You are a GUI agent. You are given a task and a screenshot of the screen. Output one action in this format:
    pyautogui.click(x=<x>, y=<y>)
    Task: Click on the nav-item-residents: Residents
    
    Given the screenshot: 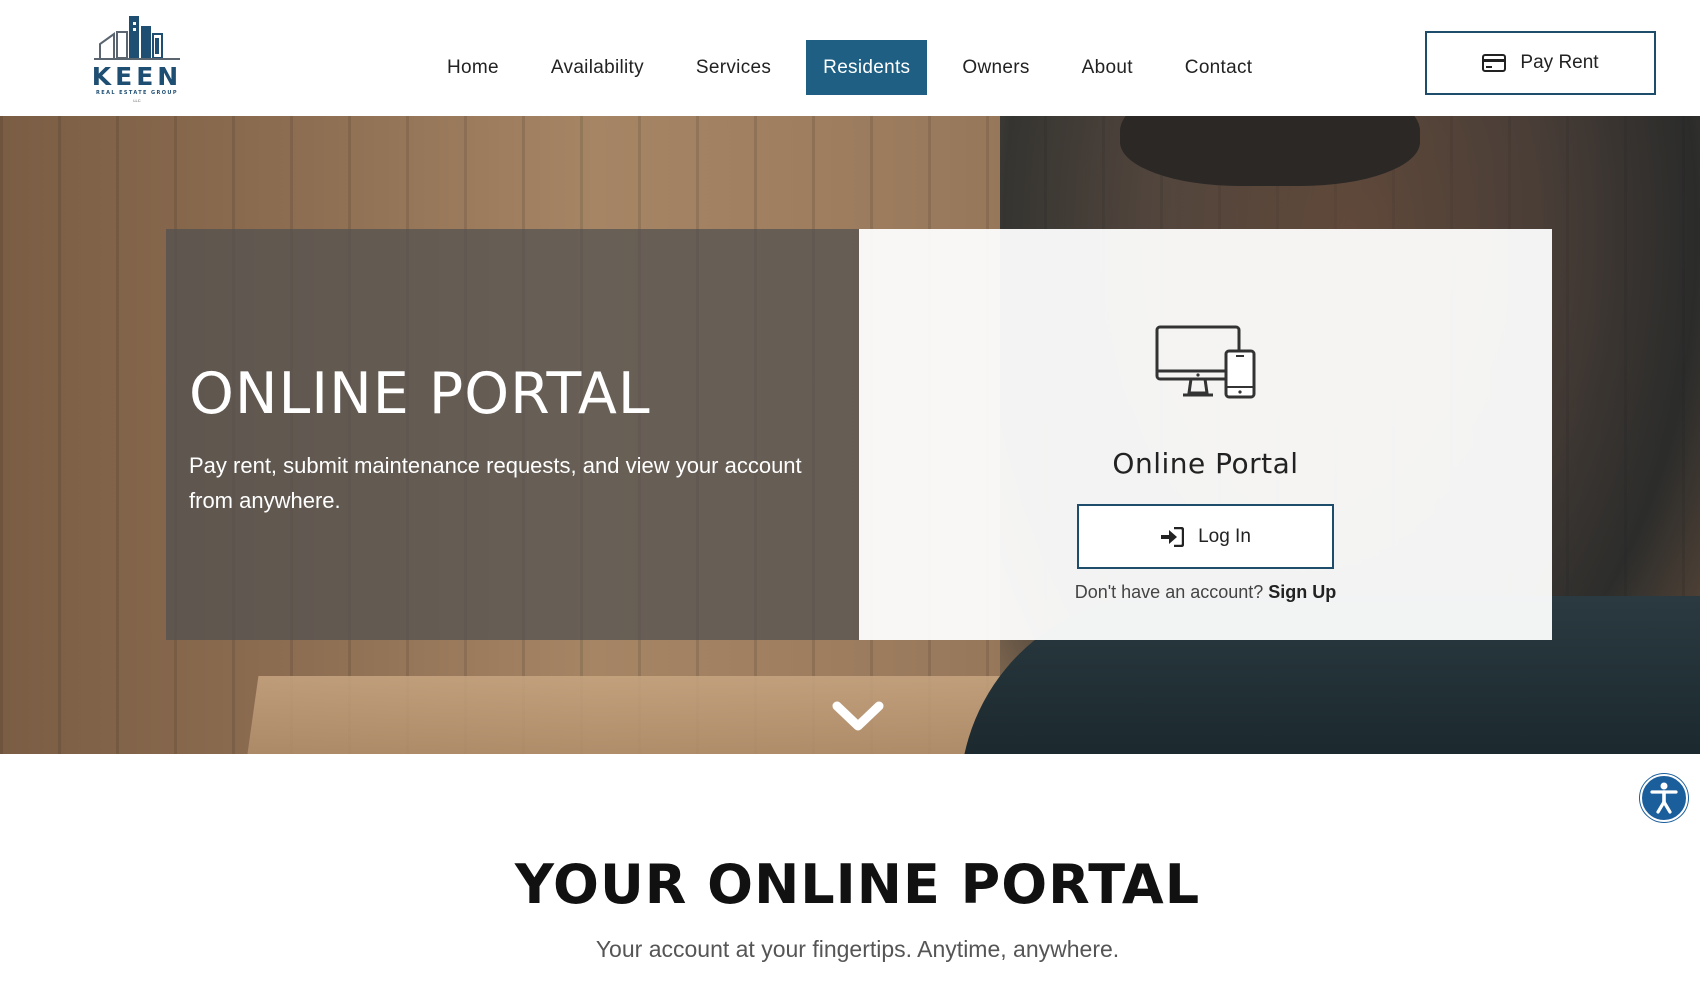 What is the action you would take?
    pyautogui.click(x=867, y=67)
    